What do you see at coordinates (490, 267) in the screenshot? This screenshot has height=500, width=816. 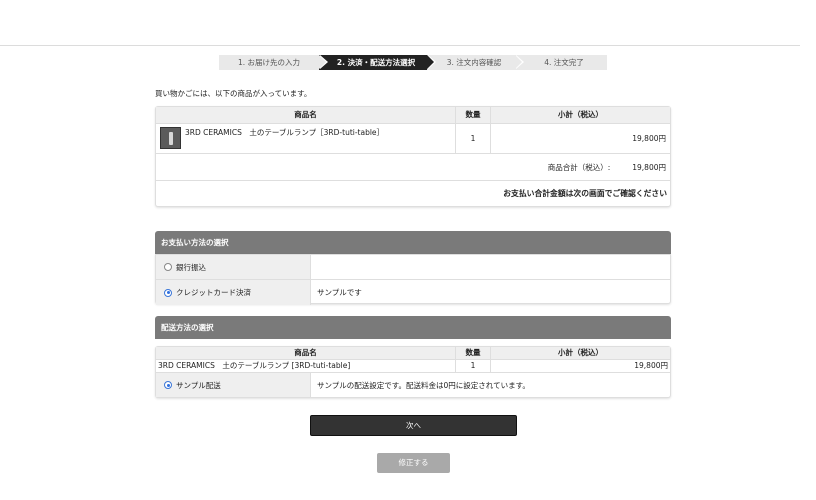 I see `payment-option-desc` at bounding box center [490, 267].